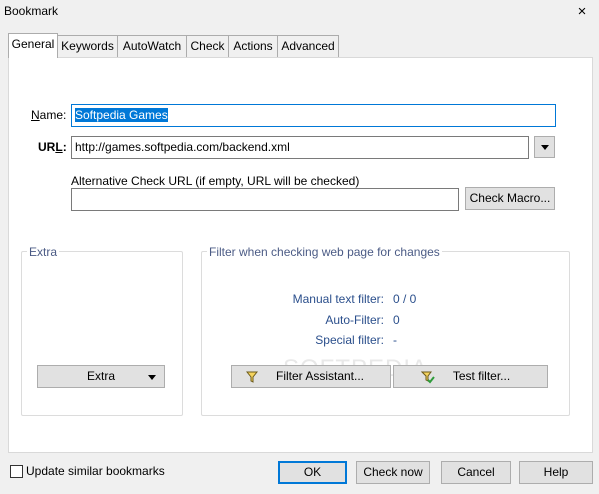  Describe the element at coordinates (52, 147) in the screenshot. I see `url-label: URL:` at that location.